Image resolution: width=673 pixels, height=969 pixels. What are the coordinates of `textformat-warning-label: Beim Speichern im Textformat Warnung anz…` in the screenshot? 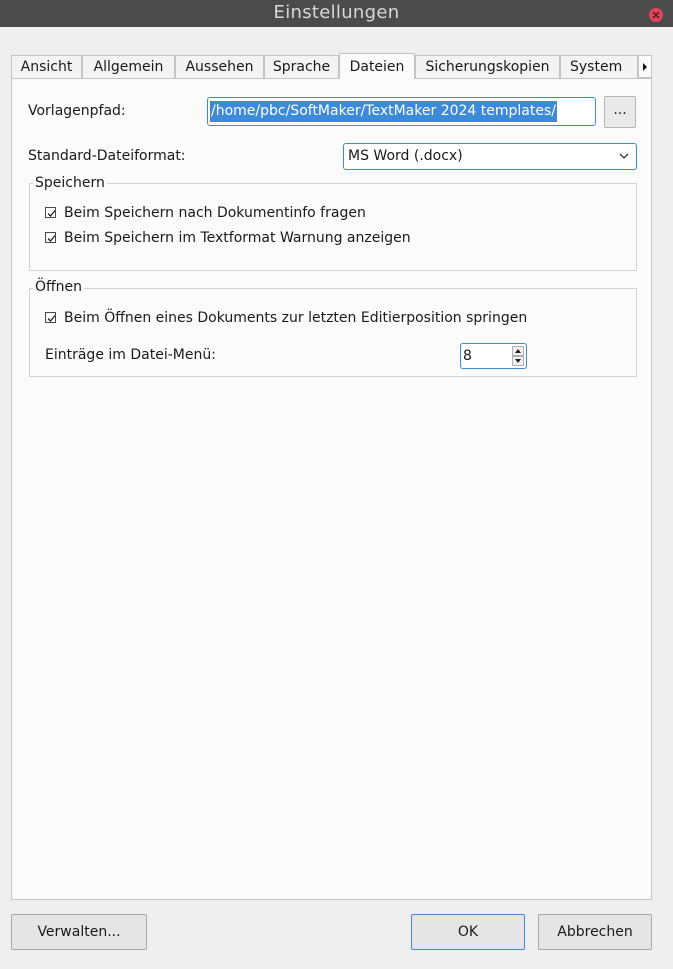 It's located at (237, 238).